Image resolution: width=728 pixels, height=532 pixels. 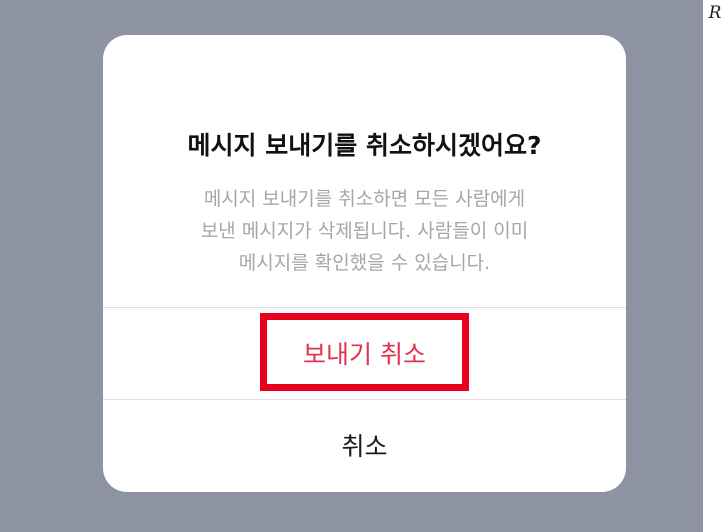 What do you see at coordinates (364, 145) in the screenshot?
I see `dialog-title: 메시지 보내기를 취소하시겠어요?` at bounding box center [364, 145].